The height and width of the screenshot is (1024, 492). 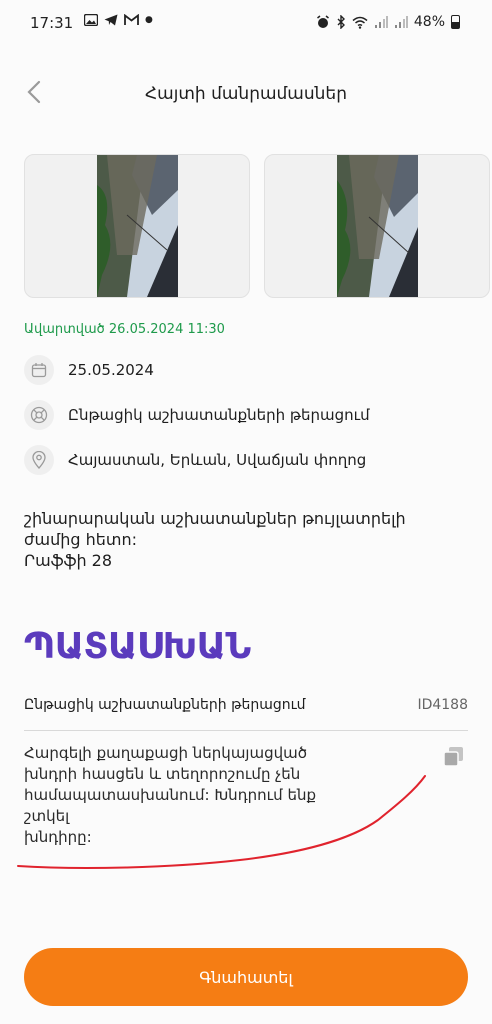 What do you see at coordinates (381, 22) in the screenshot?
I see `signal-icon` at bounding box center [381, 22].